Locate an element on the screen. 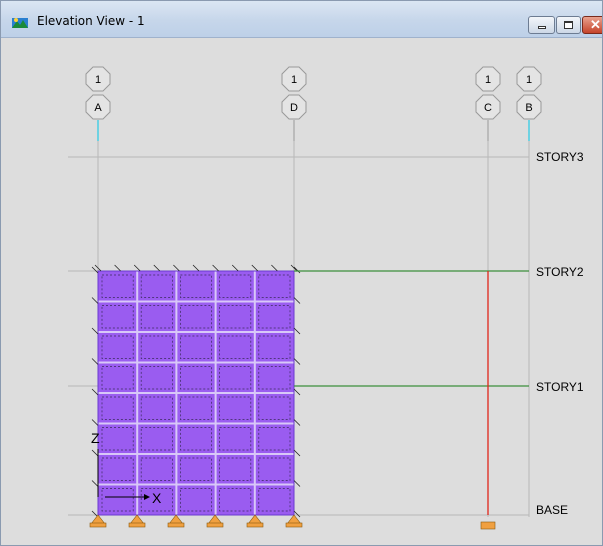  supports is located at coordinates (292, 522).